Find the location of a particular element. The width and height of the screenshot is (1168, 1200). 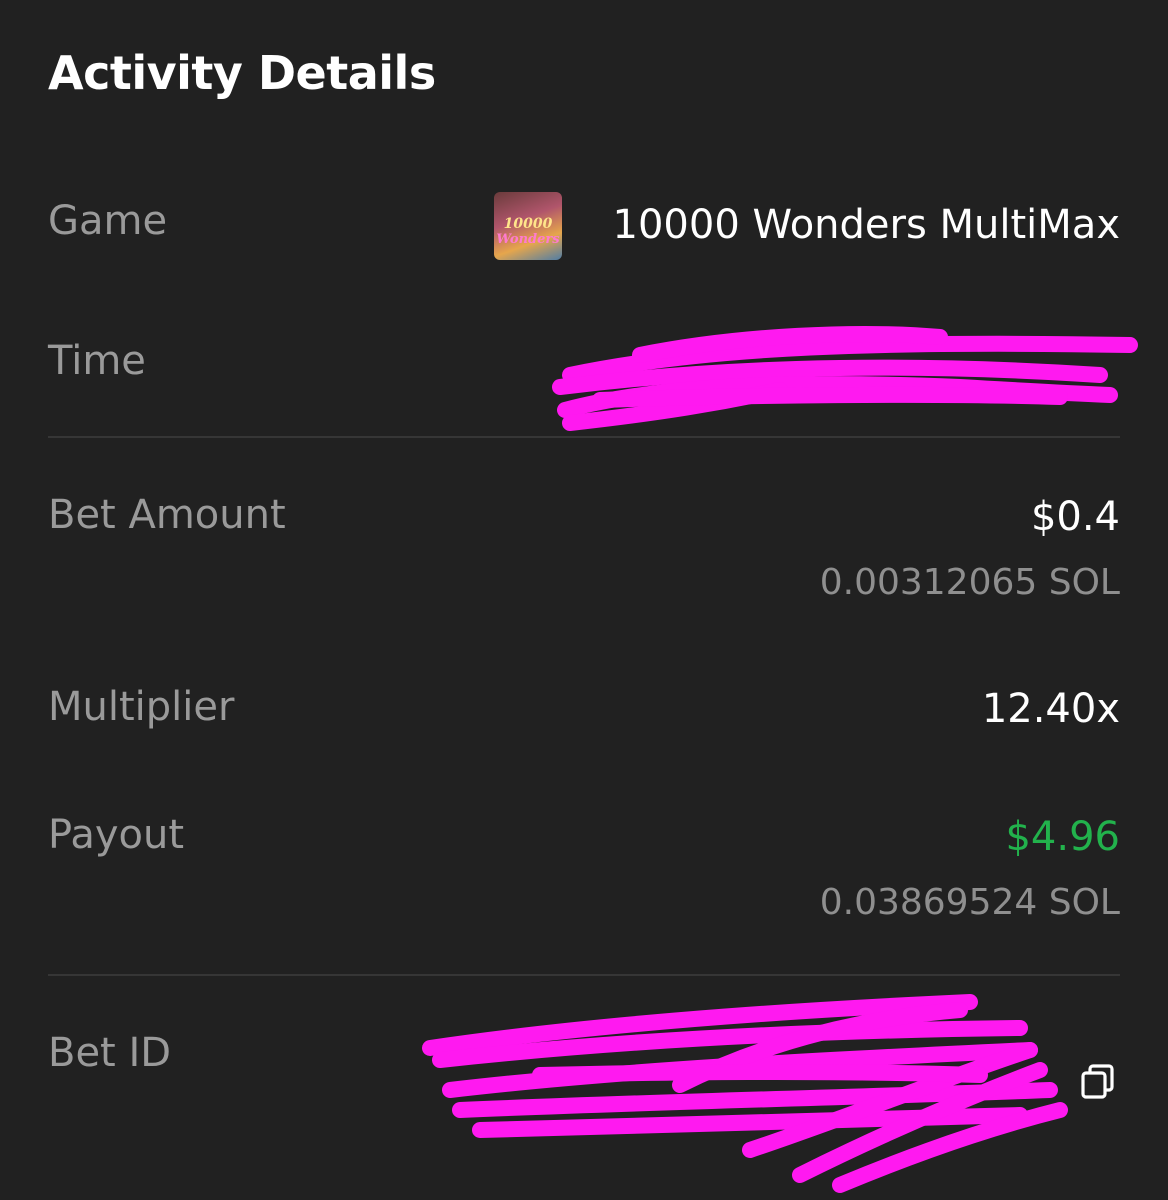

game-name: 10000 Wonders MultiMax is located at coordinates (866, 225).